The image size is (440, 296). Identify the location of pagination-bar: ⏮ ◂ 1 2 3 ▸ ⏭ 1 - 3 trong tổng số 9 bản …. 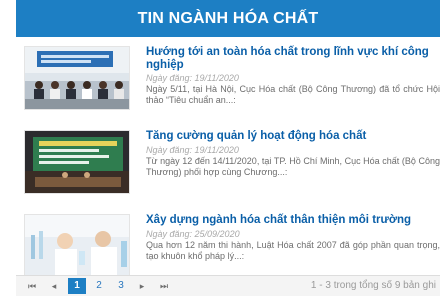
(228, 285).